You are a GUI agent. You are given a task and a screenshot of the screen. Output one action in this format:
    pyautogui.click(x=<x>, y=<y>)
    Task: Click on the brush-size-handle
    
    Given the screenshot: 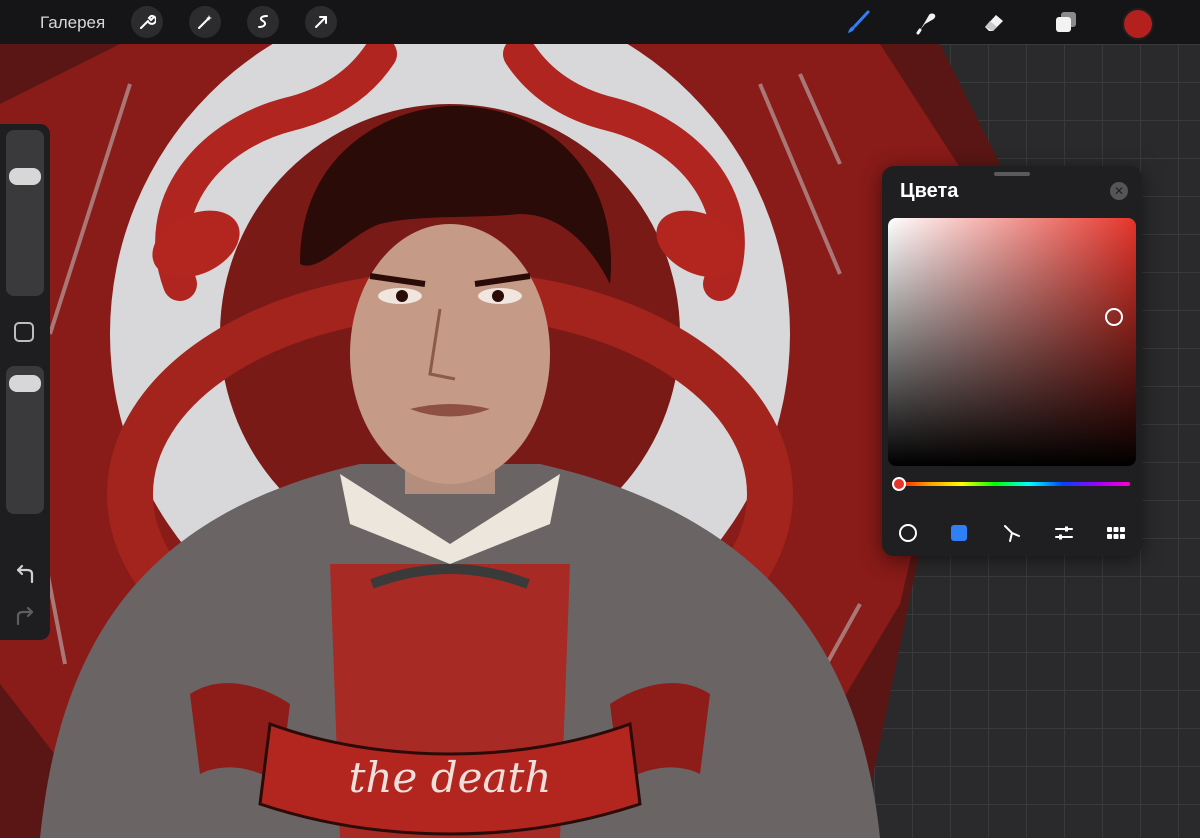 What is the action you would take?
    pyautogui.click(x=25, y=176)
    